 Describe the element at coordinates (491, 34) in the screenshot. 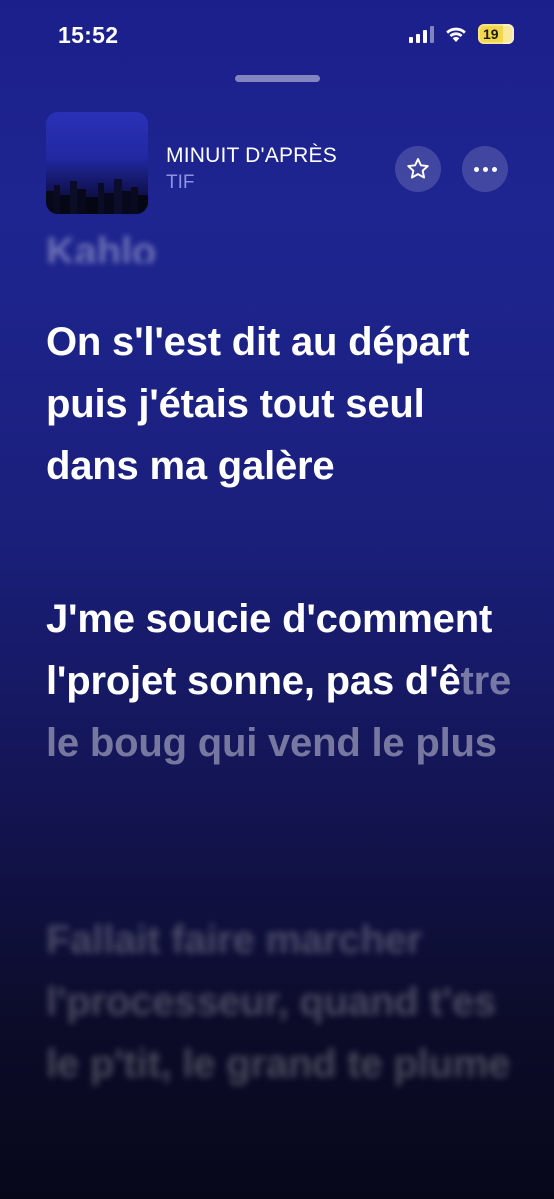

I see `battery-level: 19` at that location.